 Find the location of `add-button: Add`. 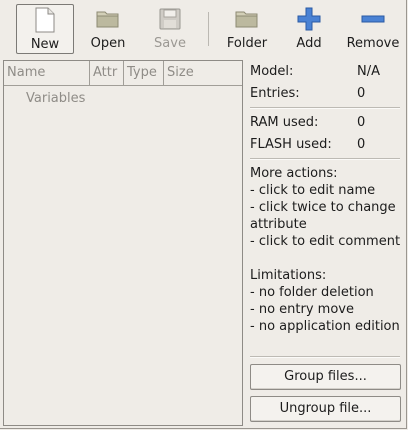

add-button: Add is located at coordinates (309, 29).